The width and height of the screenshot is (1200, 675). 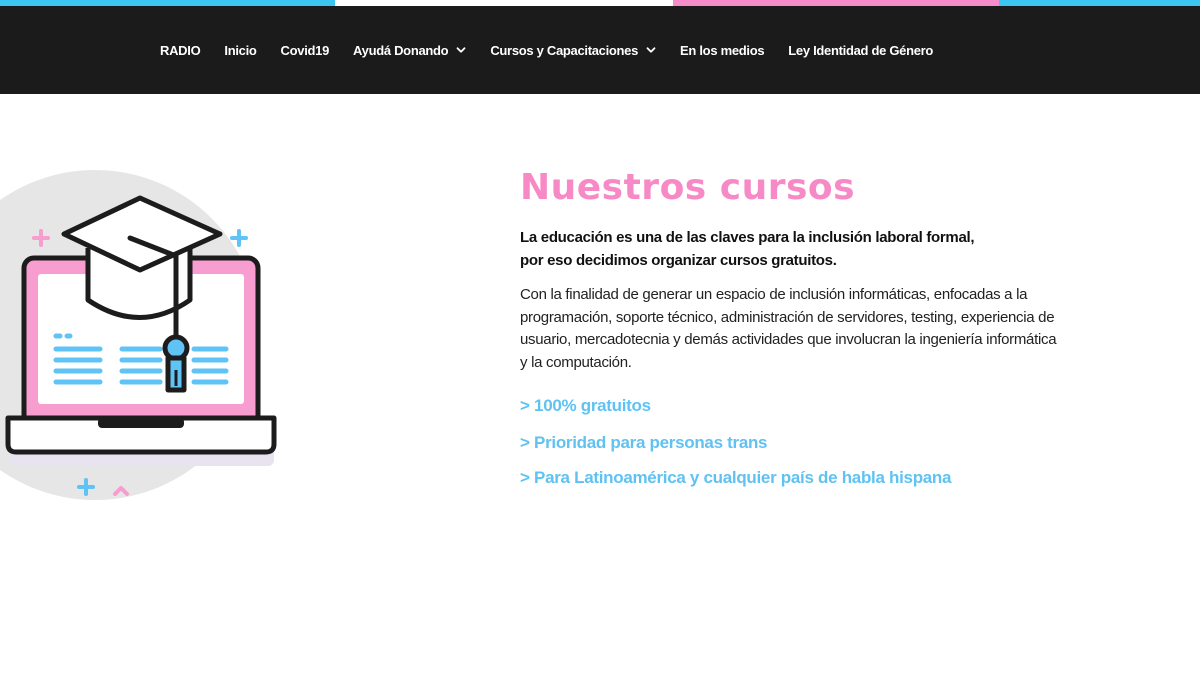 What do you see at coordinates (138, 335) in the screenshot?
I see `laptop-graduation-cap-icon` at bounding box center [138, 335].